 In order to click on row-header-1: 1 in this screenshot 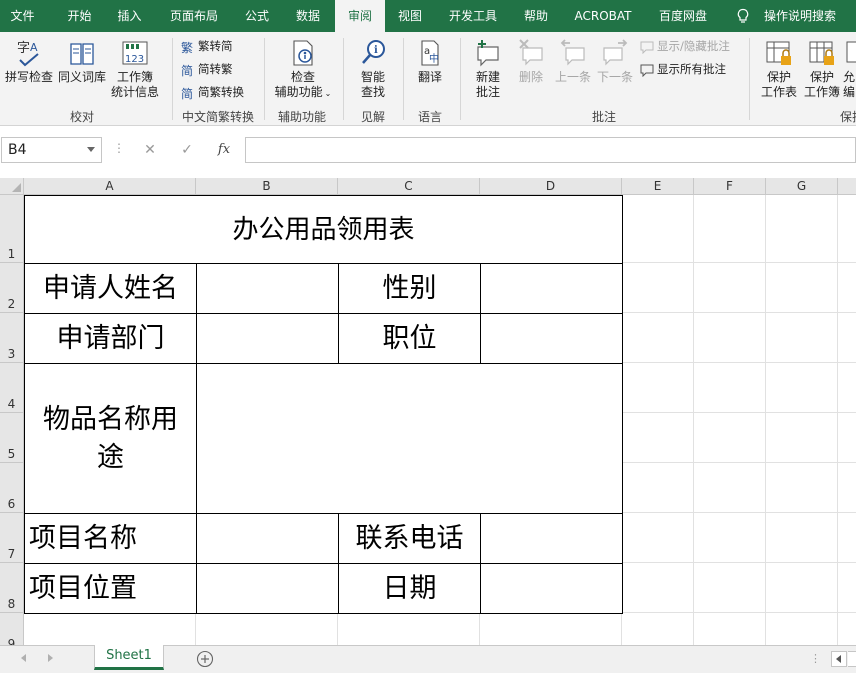, I will do `click(12, 229)`.